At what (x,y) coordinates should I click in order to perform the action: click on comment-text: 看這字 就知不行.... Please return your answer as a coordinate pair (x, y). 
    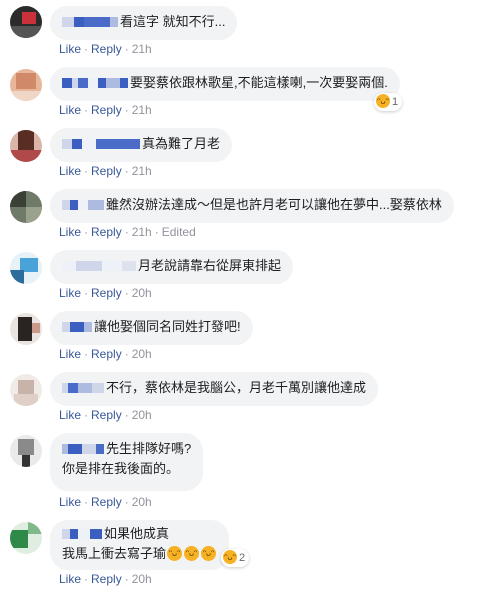
    Looking at the image, I should click on (173, 21).